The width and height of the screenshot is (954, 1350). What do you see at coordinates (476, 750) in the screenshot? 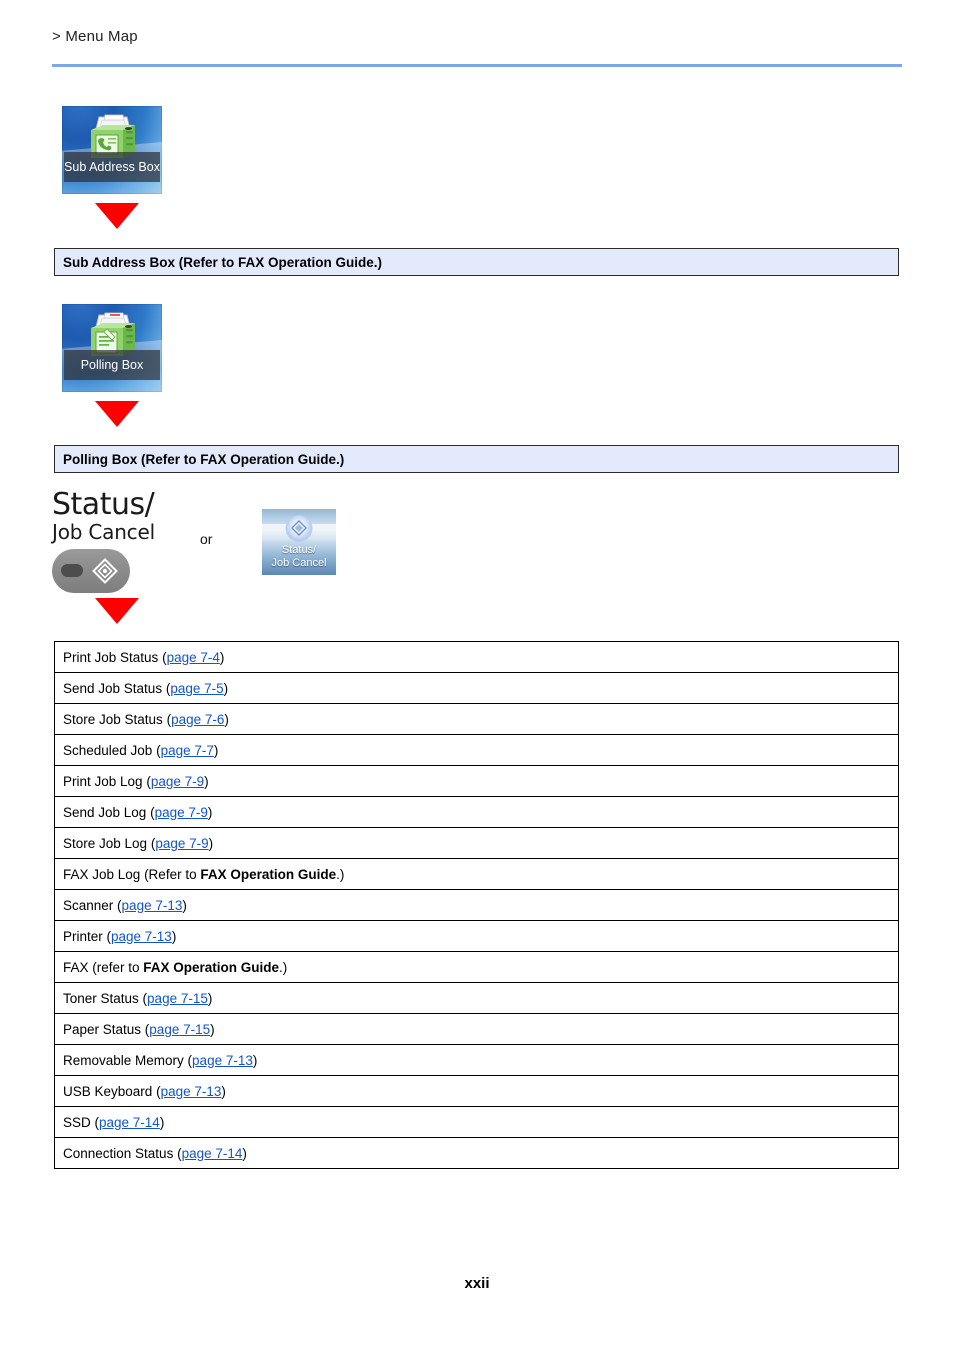
I see `table-cell-menu-item: Scheduled Job (page 7-7)` at bounding box center [476, 750].